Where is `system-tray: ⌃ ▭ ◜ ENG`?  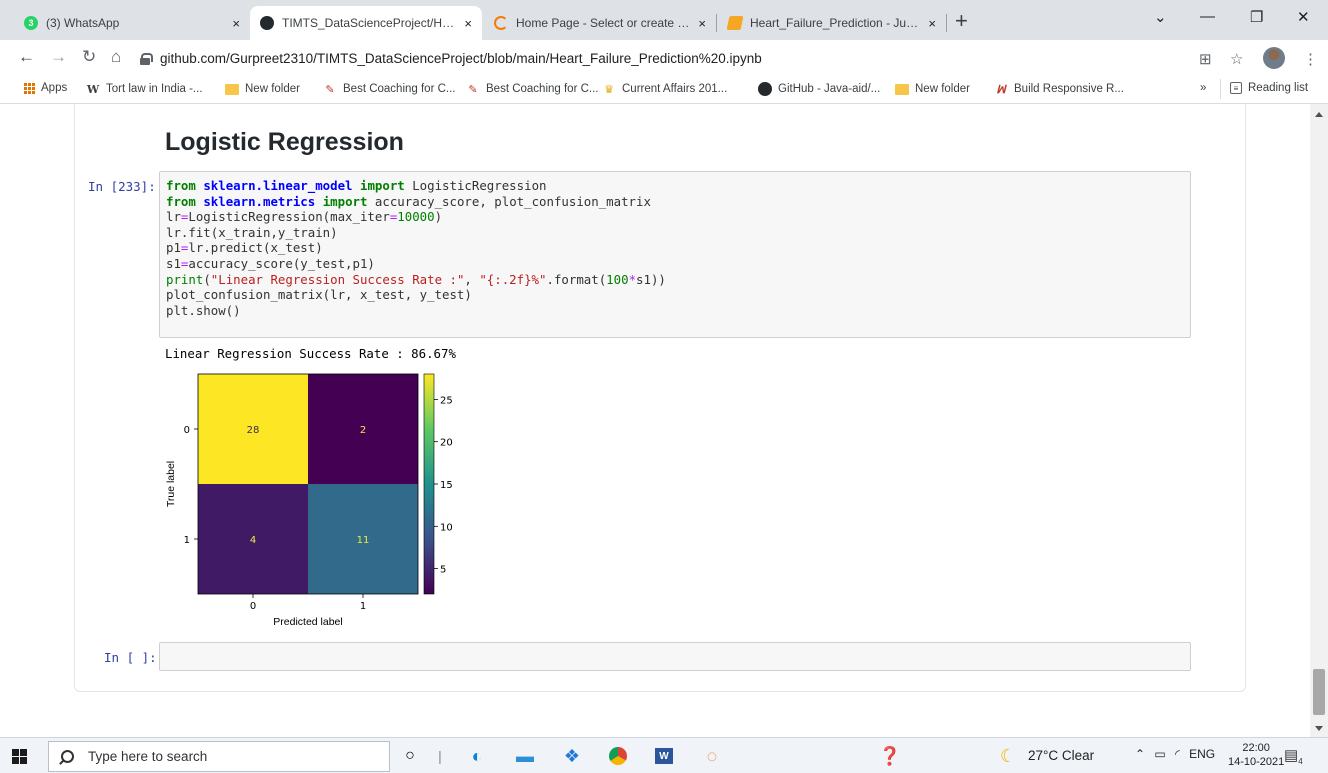 system-tray: ⌃ ▭ ◜ ENG is located at coordinates (1175, 754).